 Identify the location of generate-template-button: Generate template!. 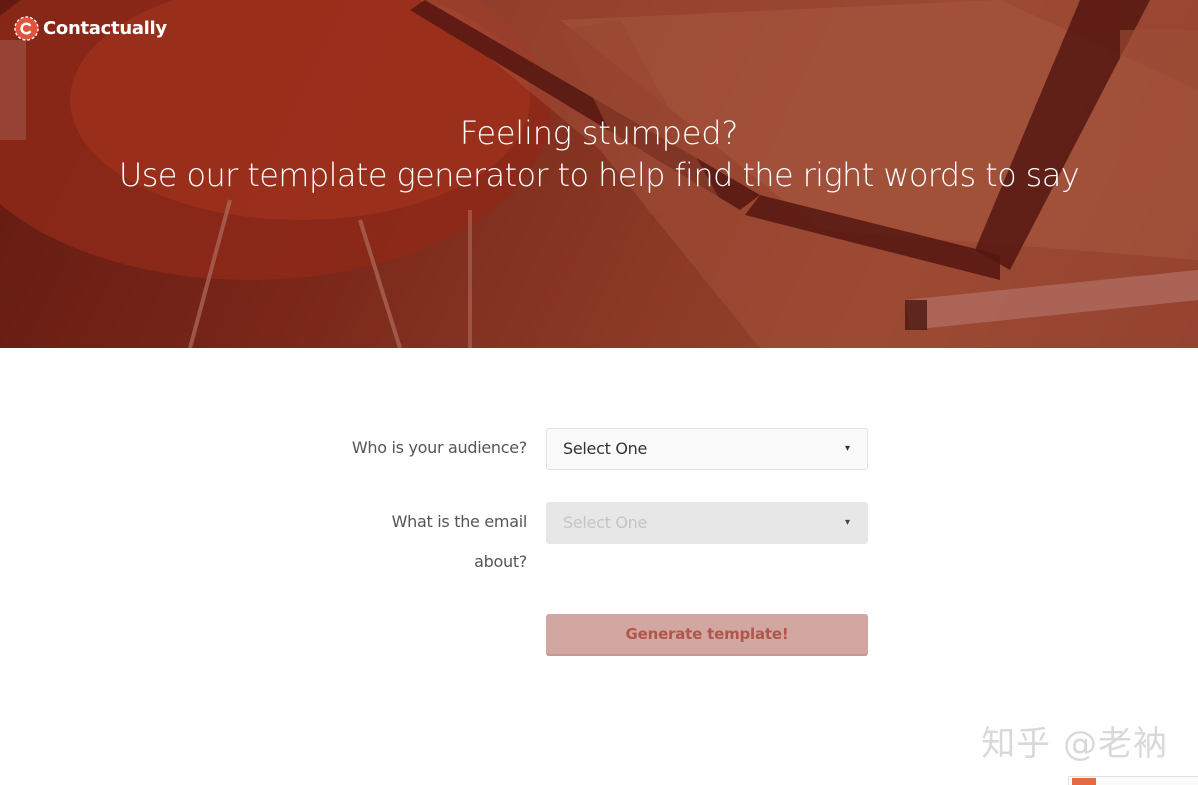
(707, 634).